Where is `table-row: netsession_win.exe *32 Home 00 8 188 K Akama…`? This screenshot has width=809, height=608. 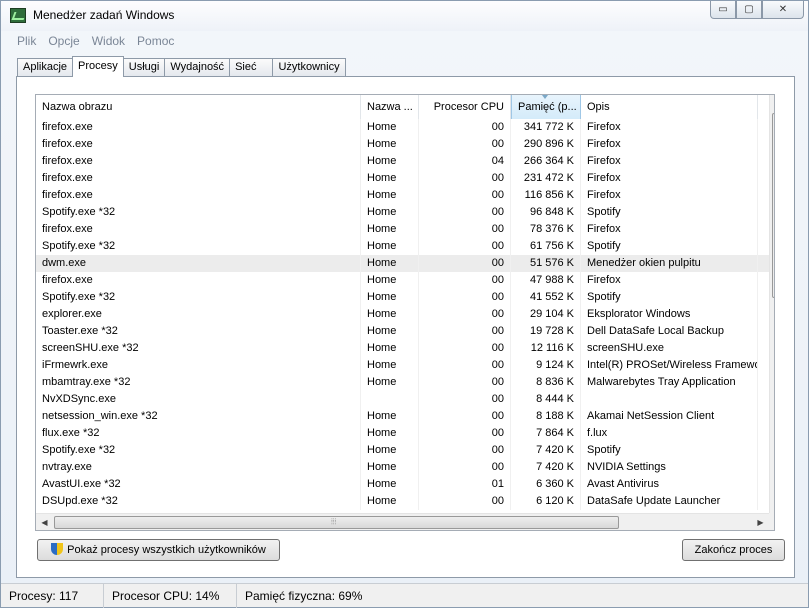 table-row: netsession_win.exe *32 Home 00 8 188 K Akama… is located at coordinates (405, 416).